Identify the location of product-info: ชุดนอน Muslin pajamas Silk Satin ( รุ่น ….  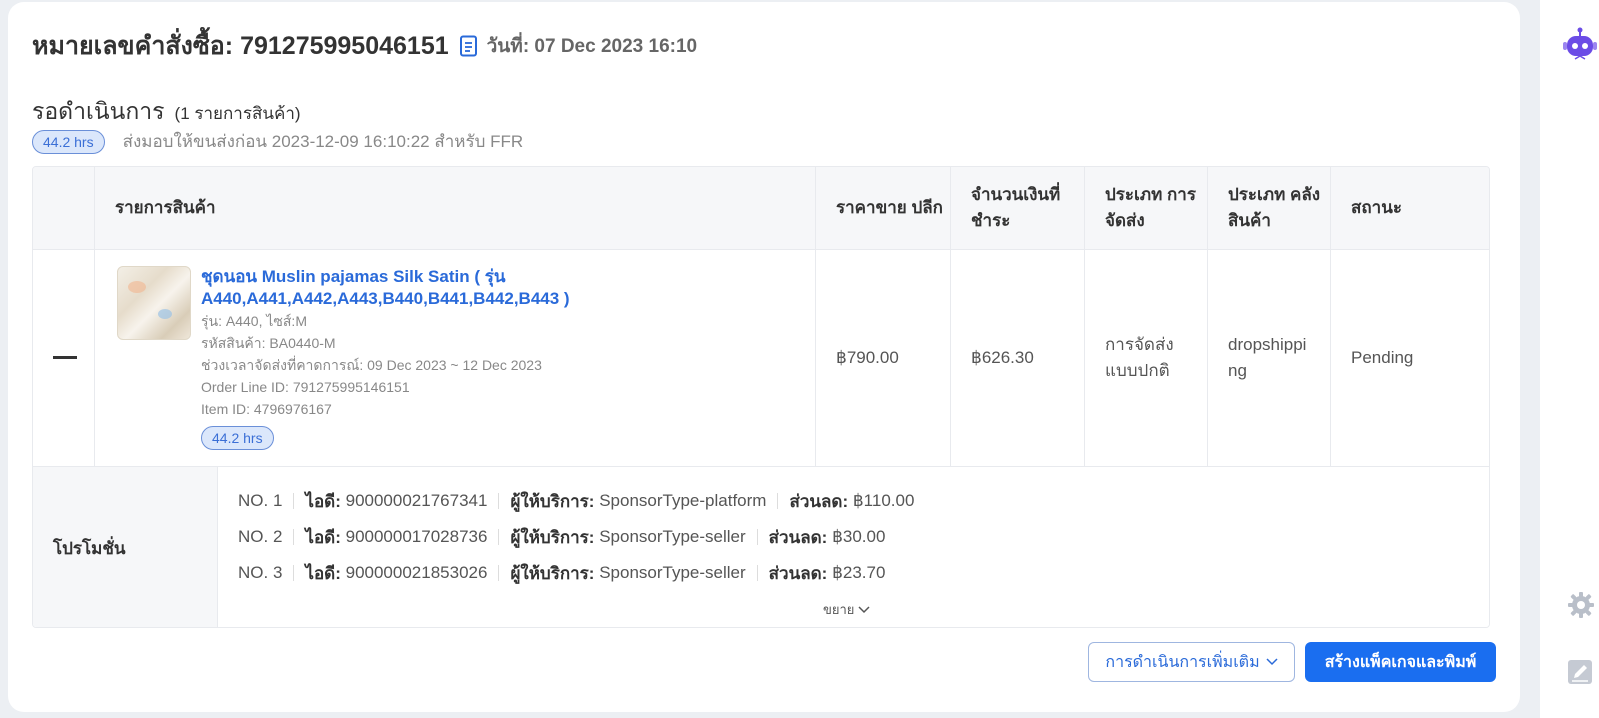
(521, 358).